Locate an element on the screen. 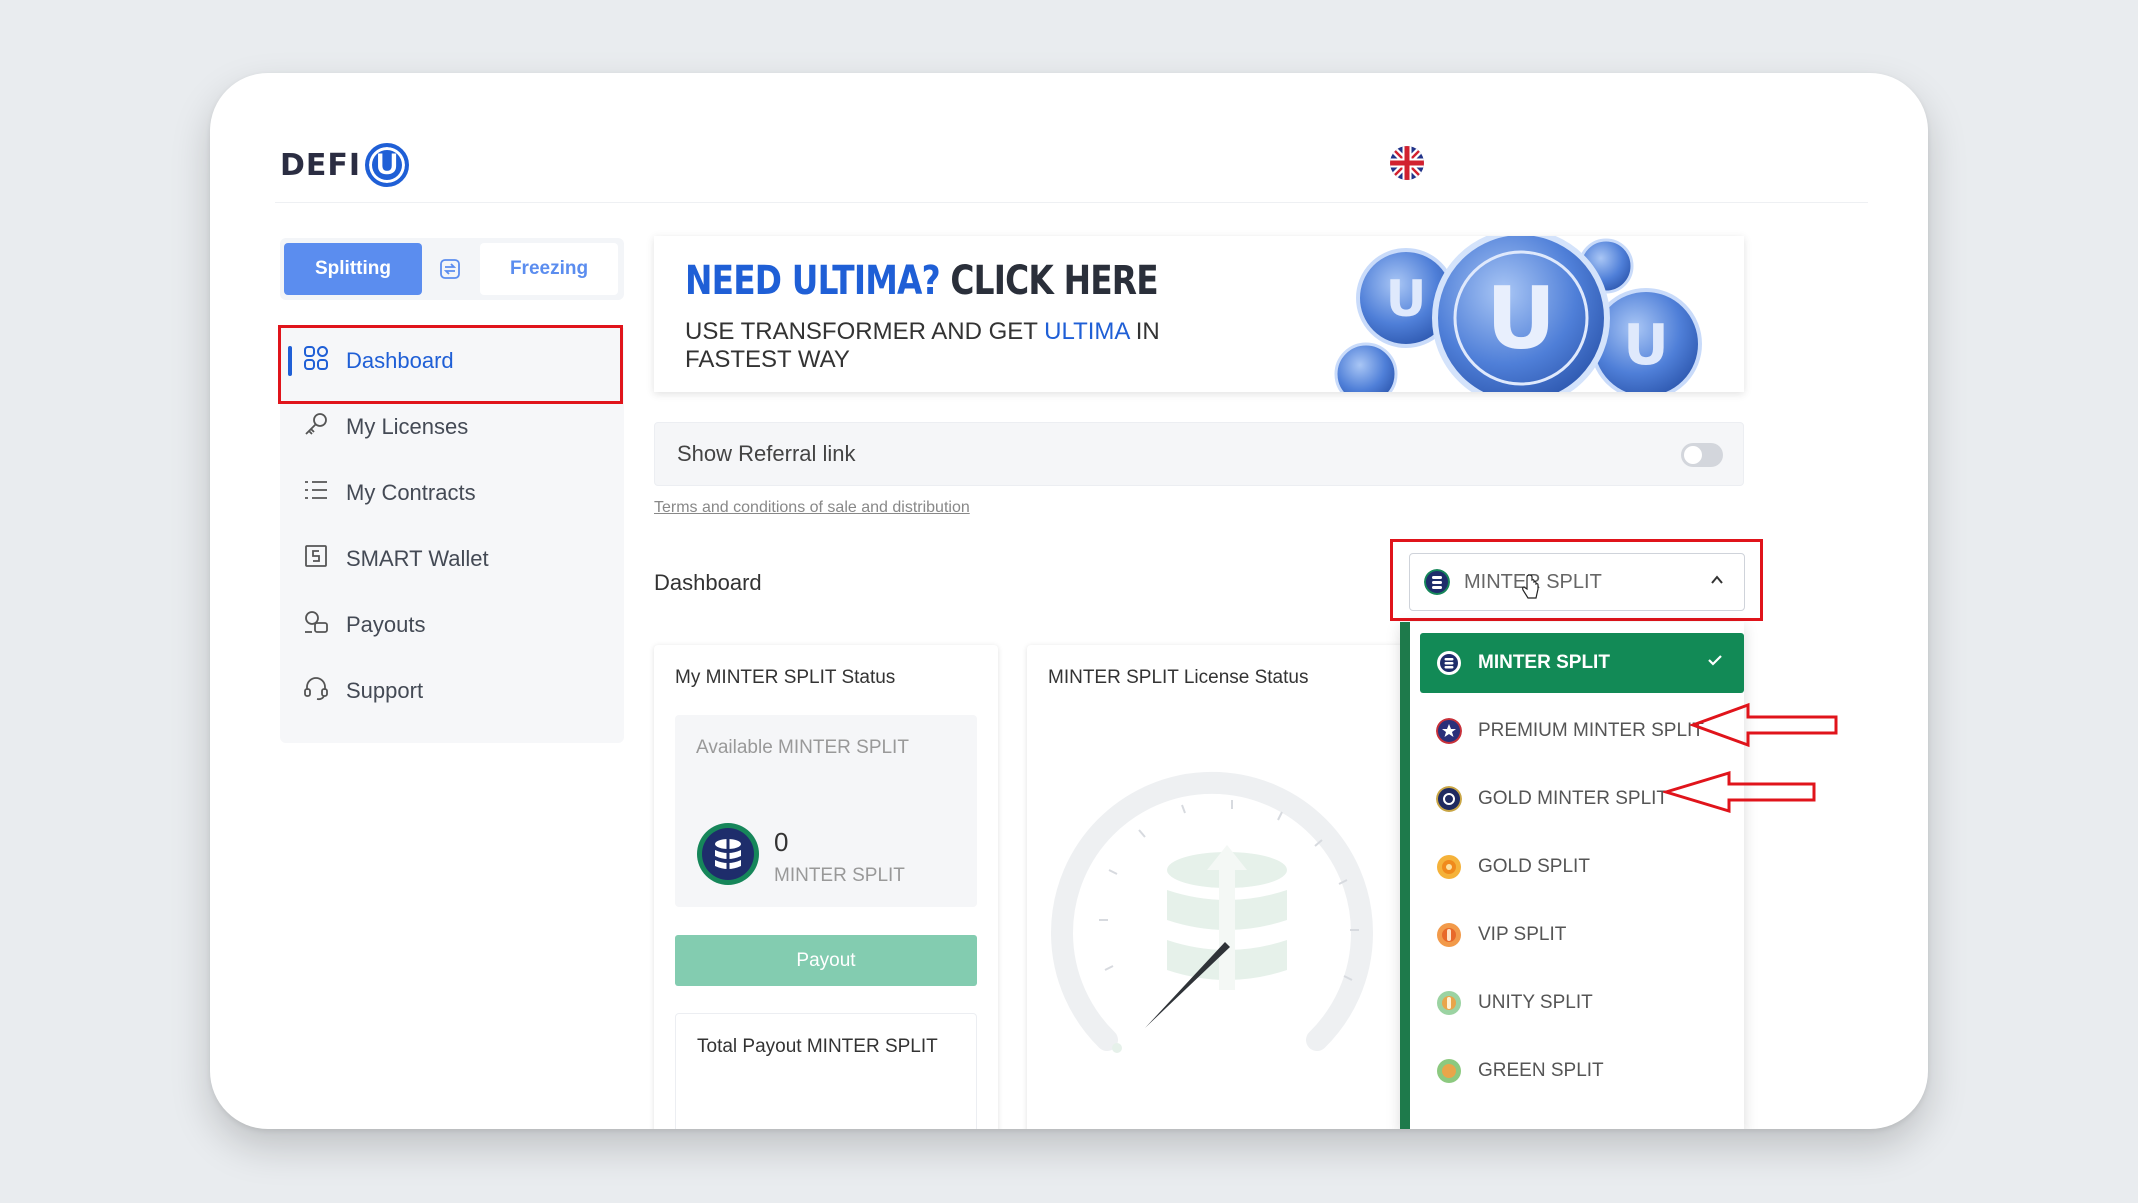 This screenshot has height=1203, width=2138. option-label: PREMIUM MINTER SPLIT is located at coordinates (1591, 730).